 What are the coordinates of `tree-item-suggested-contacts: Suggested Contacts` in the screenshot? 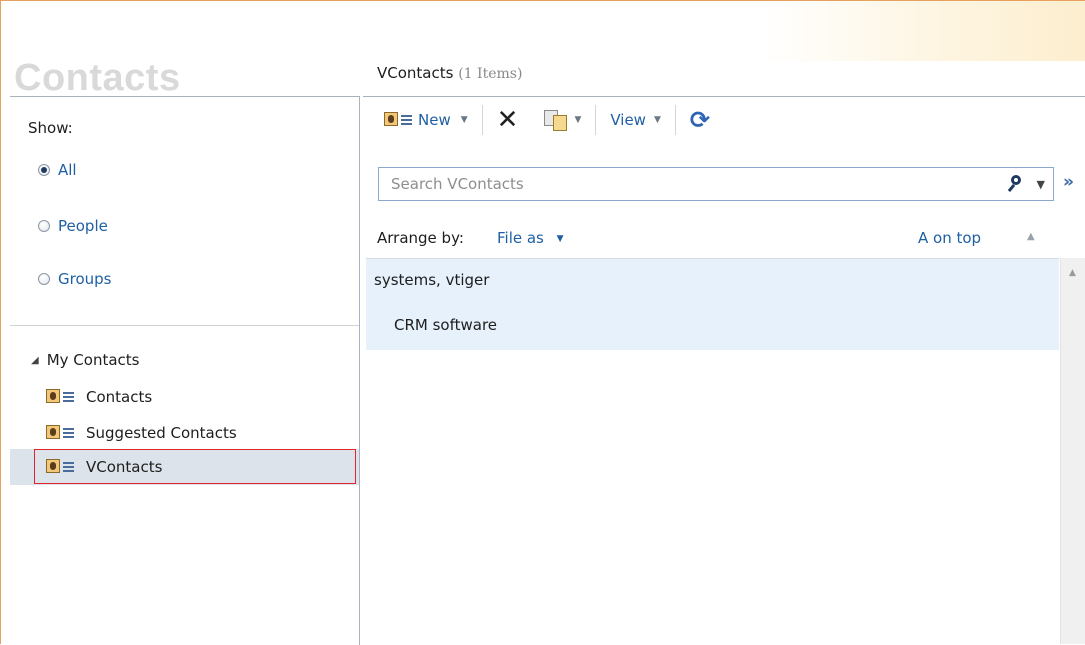 It's located at (141, 433).